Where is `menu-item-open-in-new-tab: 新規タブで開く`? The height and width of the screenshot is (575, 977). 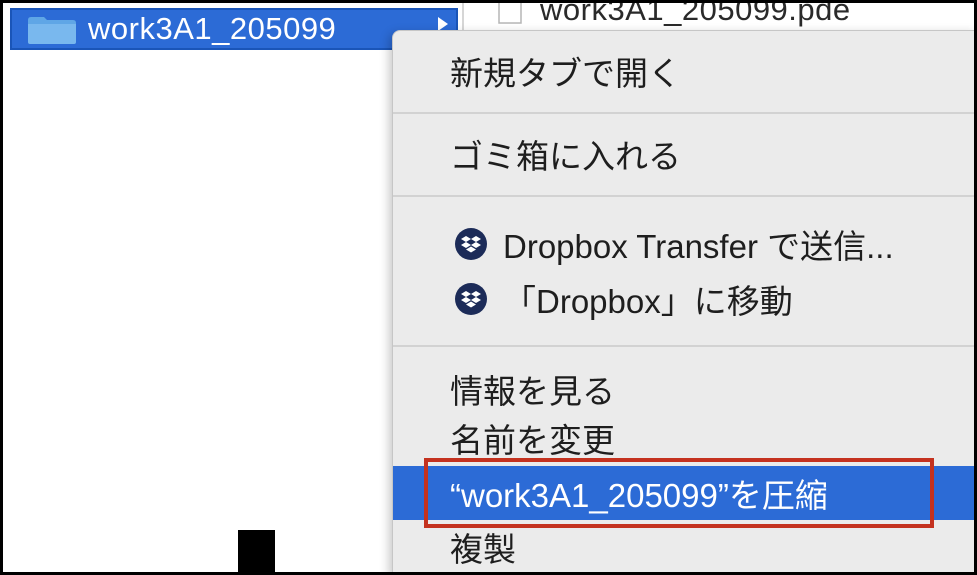 menu-item-open-in-new-tab: 新規タブで開く is located at coordinates (685, 71).